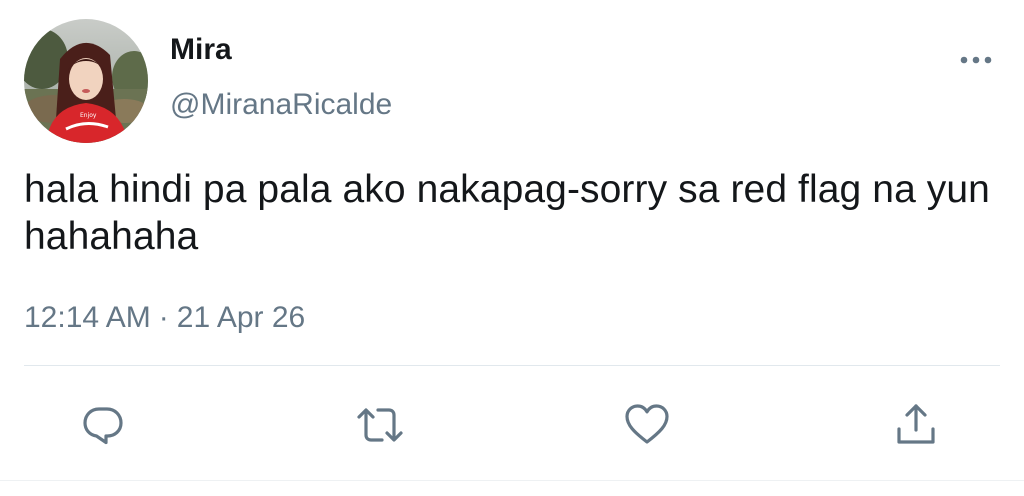 This screenshot has height=496, width=1024. I want to click on retweet-button, so click(380, 425).